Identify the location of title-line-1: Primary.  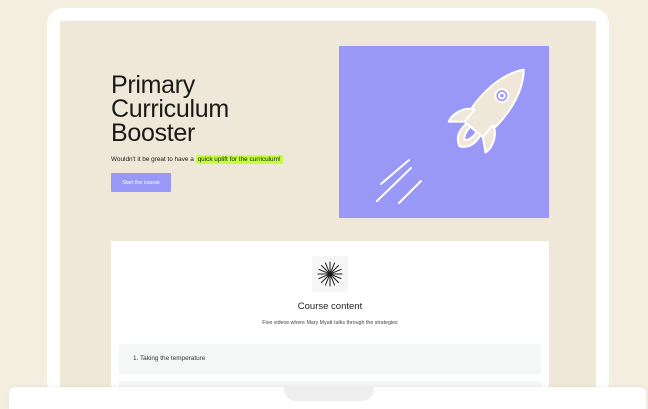
(153, 85).